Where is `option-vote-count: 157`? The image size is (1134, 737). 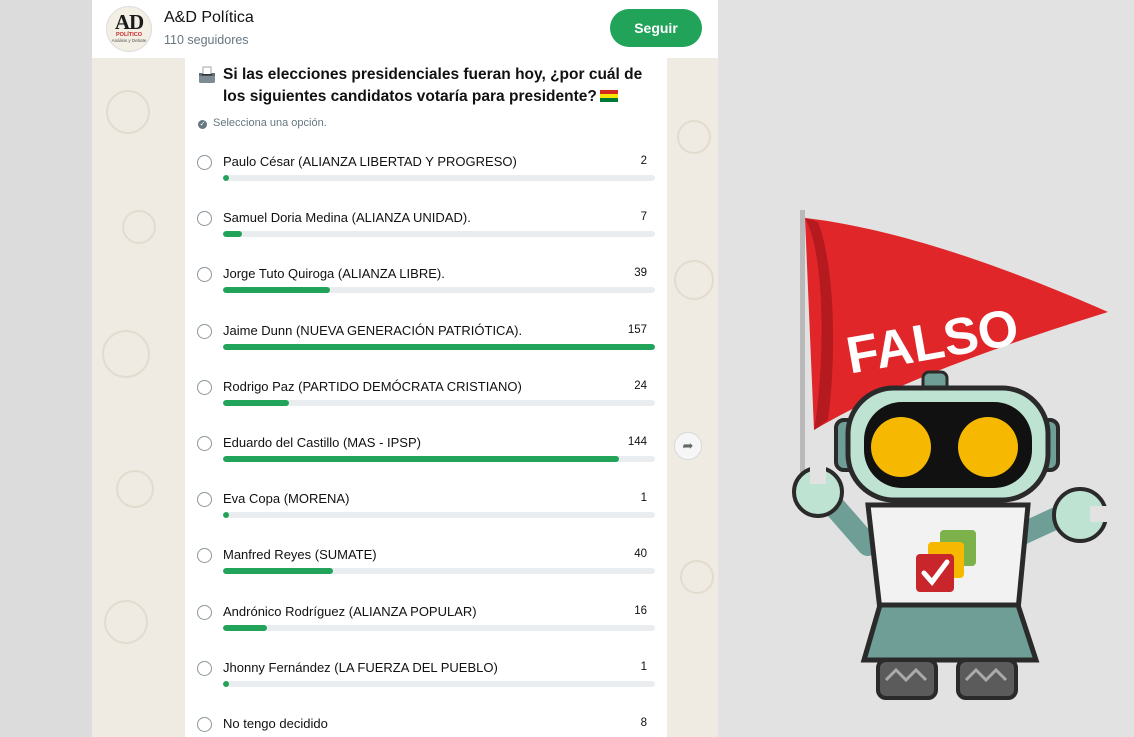
option-vote-count: 157 is located at coordinates (637, 329).